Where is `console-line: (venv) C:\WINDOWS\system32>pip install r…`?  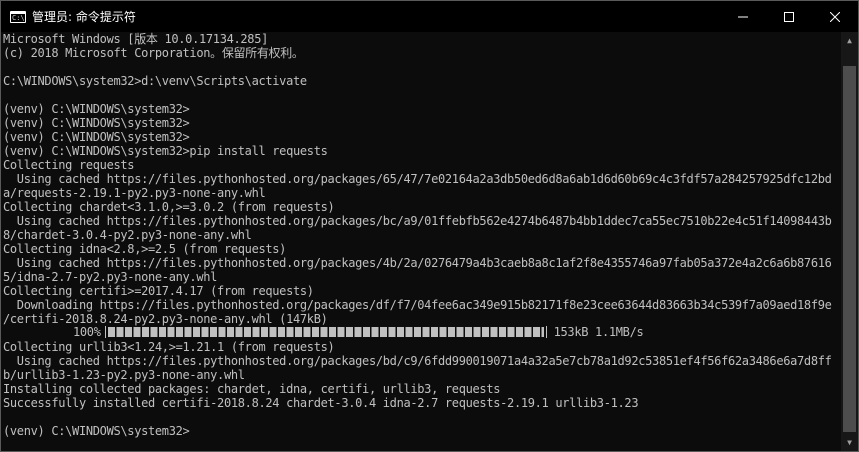 console-line: (venv) C:\WINDOWS\system32>pip install r… is located at coordinates (165, 151).